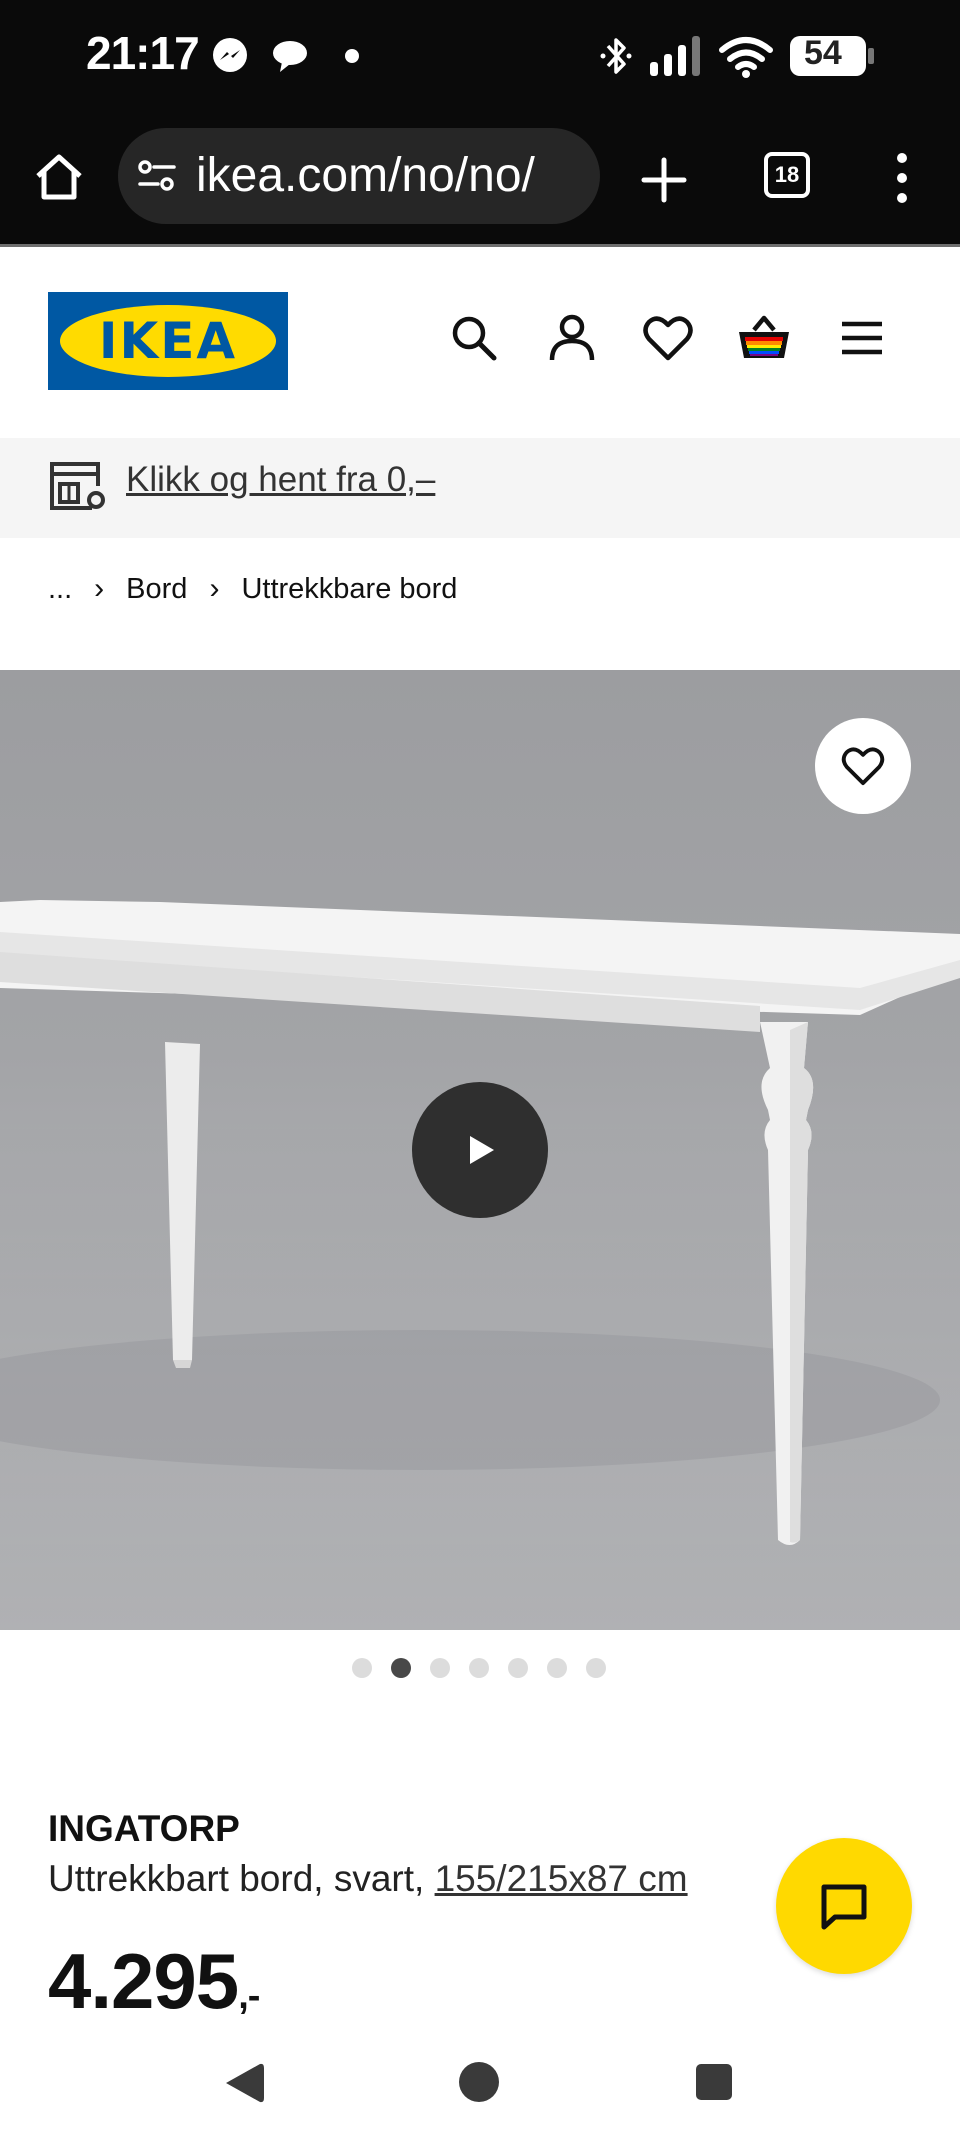 This screenshot has width=960, height=2137. Describe the element at coordinates (668, 338) in the screenshot. I see `heart-icon` at that location.